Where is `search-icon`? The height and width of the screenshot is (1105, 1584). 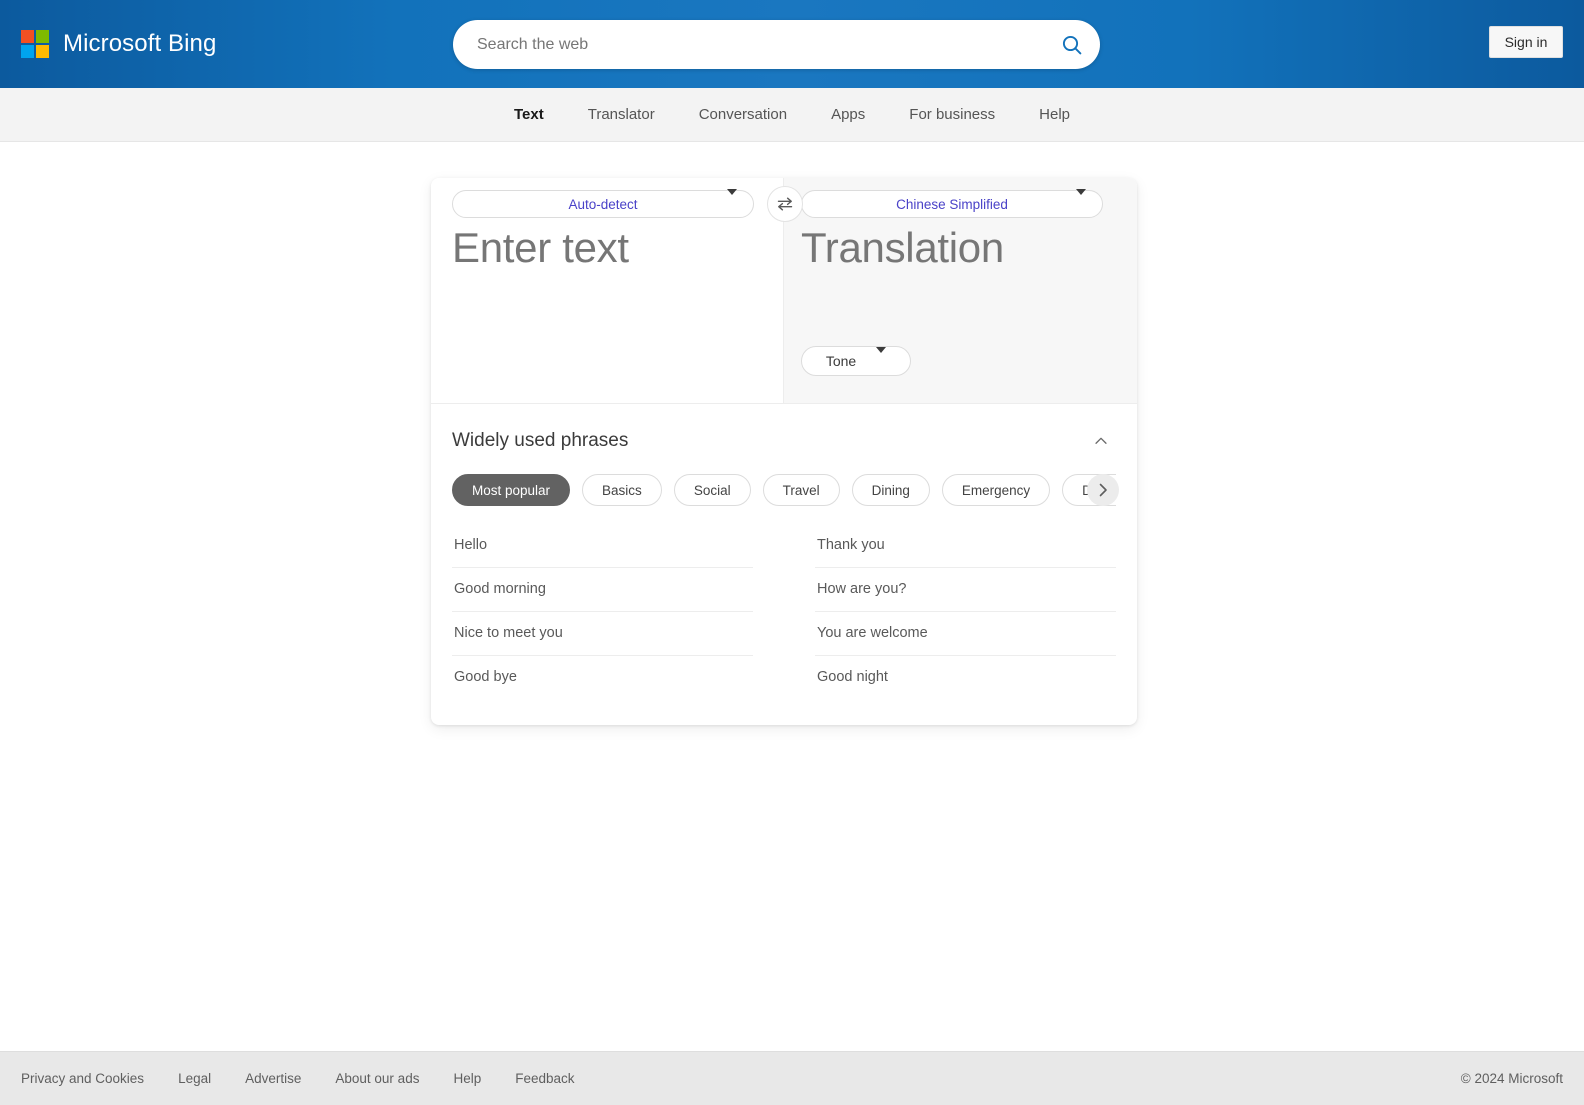
search-icon is located at coordinates (1072, 44).